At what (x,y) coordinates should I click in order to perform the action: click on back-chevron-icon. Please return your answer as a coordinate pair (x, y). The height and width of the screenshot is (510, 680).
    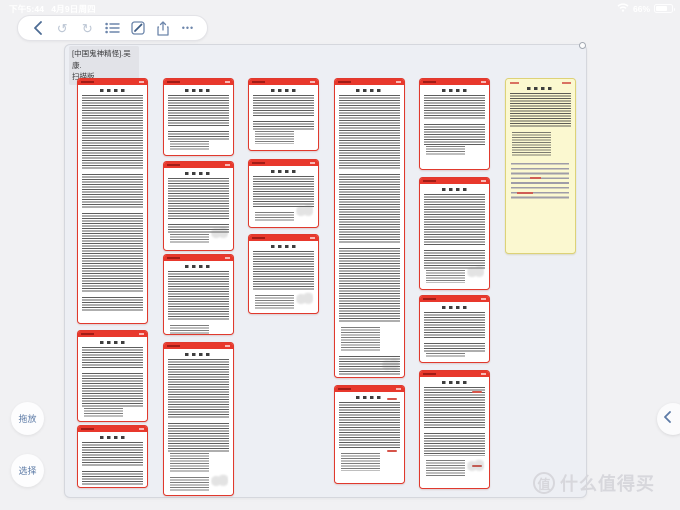
    Looking at the image, I should click on (37, 28).